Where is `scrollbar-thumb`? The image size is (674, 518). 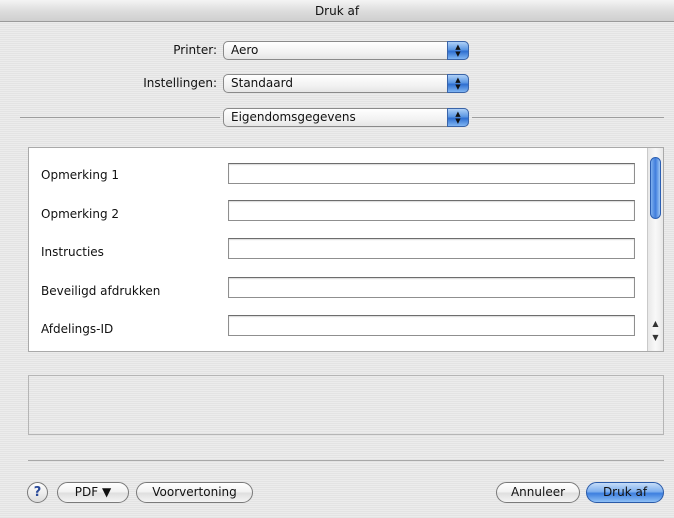 scrollbar-thumb is located at coordinates (655, 188).